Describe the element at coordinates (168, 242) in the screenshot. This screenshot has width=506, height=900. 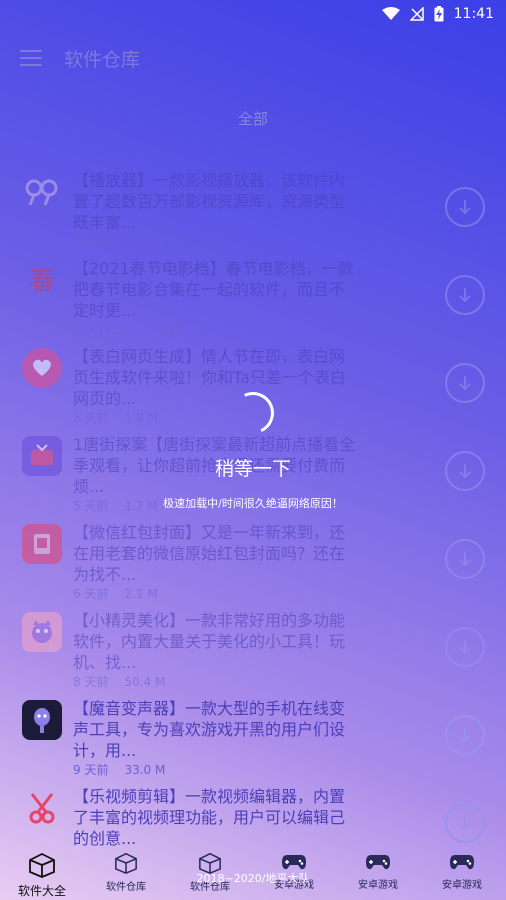
I see `item-size: 14.0 M` at that location.